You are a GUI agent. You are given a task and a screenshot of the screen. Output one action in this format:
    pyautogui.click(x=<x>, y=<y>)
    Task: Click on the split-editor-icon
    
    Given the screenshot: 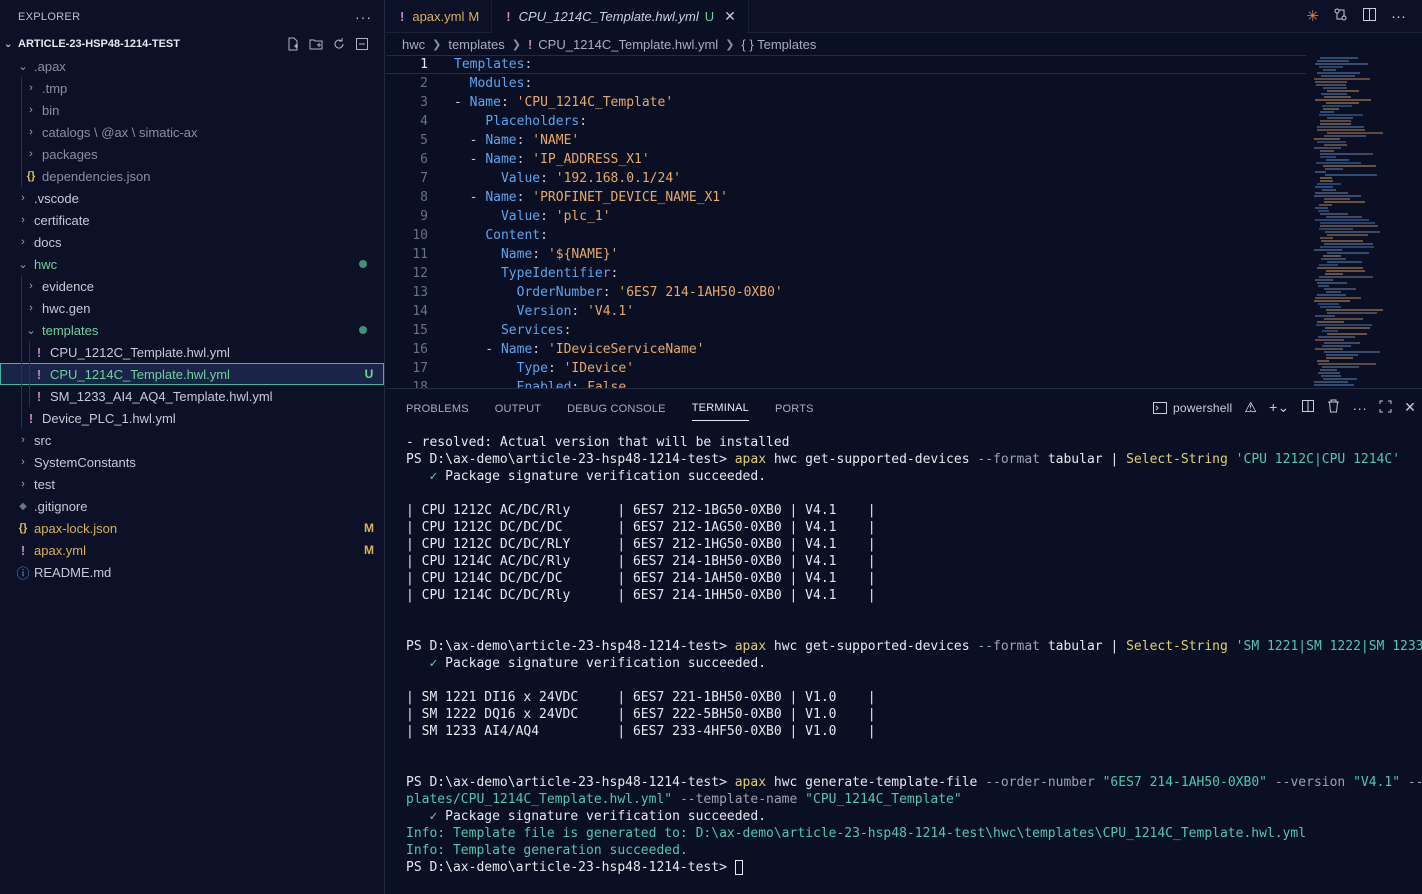 What is the action you would take?
    pyautogui.click(x=1369, y=16)
    